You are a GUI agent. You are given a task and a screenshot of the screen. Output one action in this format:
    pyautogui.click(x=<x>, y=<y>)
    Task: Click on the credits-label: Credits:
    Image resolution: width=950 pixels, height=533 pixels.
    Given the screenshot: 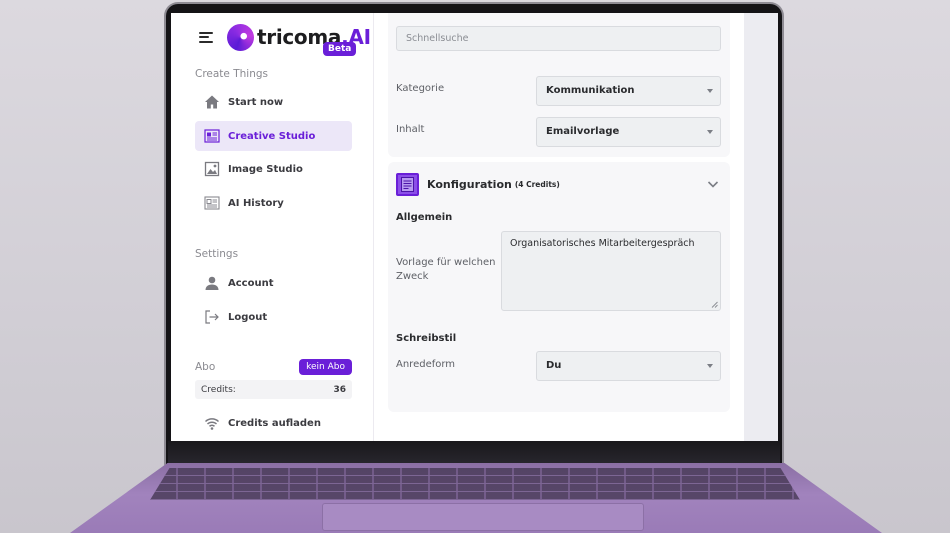 What is the action you would take?
    pyautogui.click(x=218, y=389)
    